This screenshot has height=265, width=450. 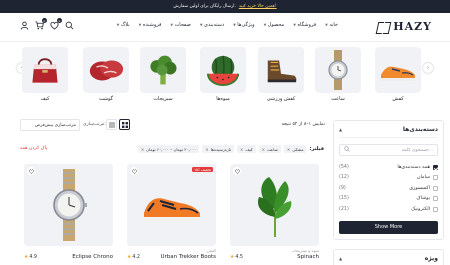 I want to click on show-more-button: Show More, so click(x=388, y=227).